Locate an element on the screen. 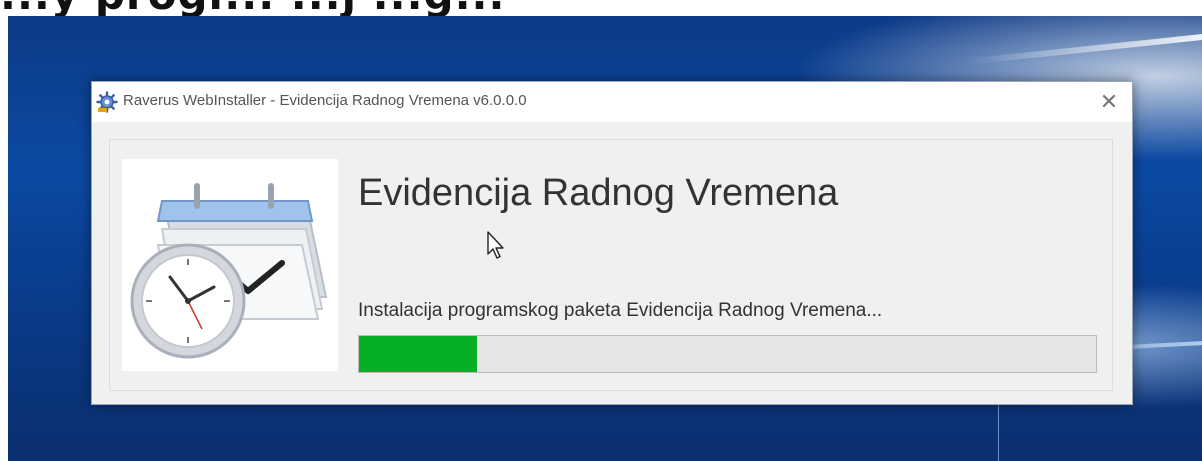 The width and height of the screenshot is (1202, 461). app-image is located at coordinates (230, 265).